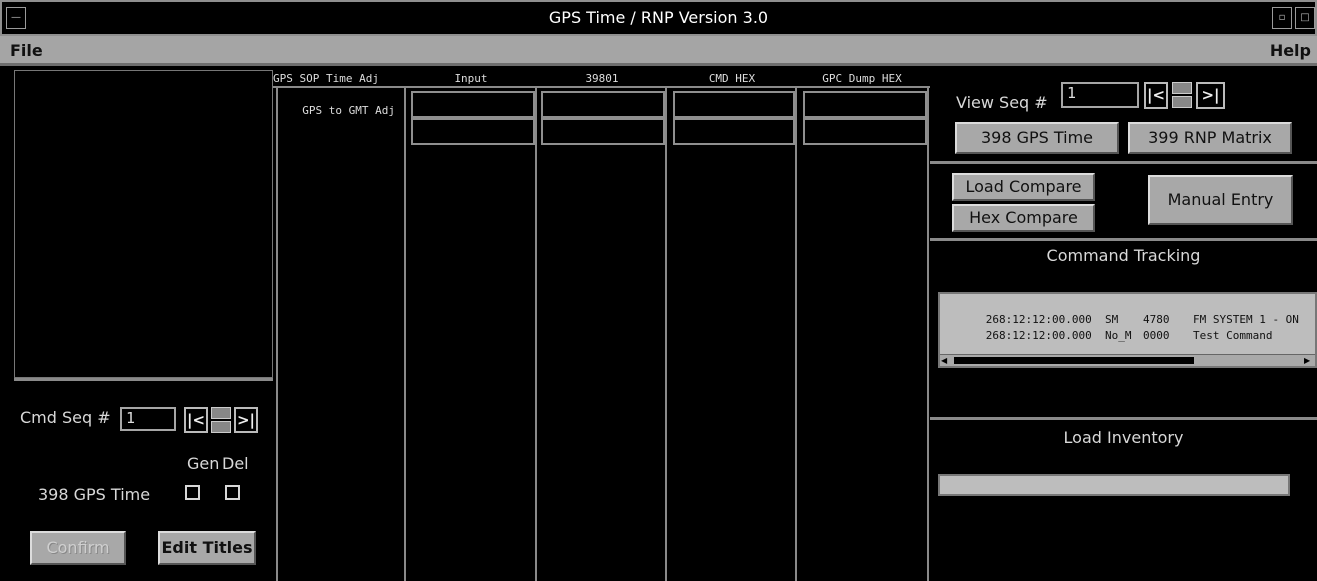  I want to click on command-tracking-title: Command Tracking, so click(1123, 255).